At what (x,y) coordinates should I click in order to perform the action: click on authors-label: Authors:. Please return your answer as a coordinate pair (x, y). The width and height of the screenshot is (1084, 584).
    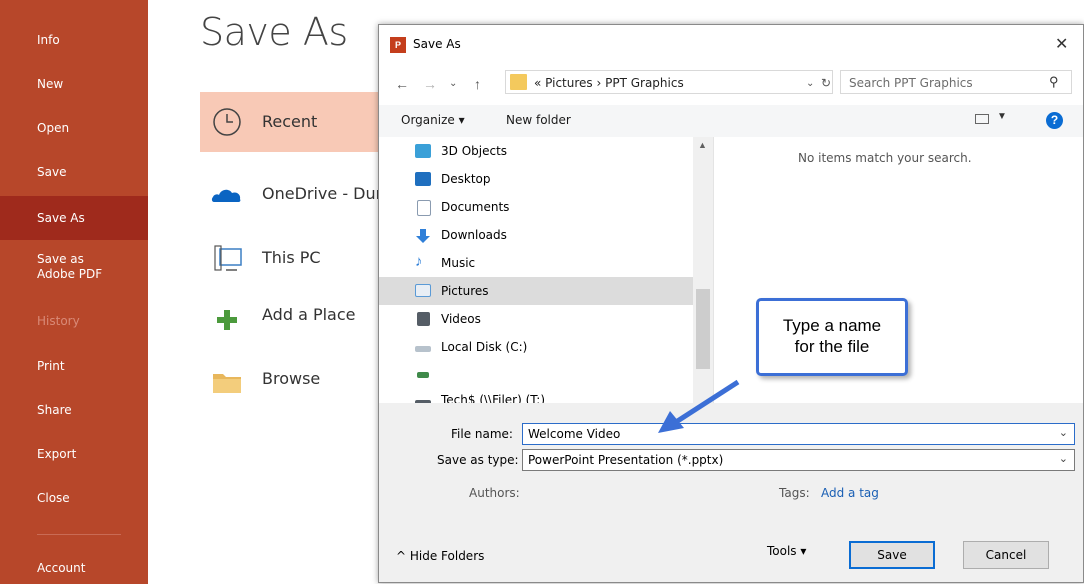
    Looking at the image, I should click on (494, 493).